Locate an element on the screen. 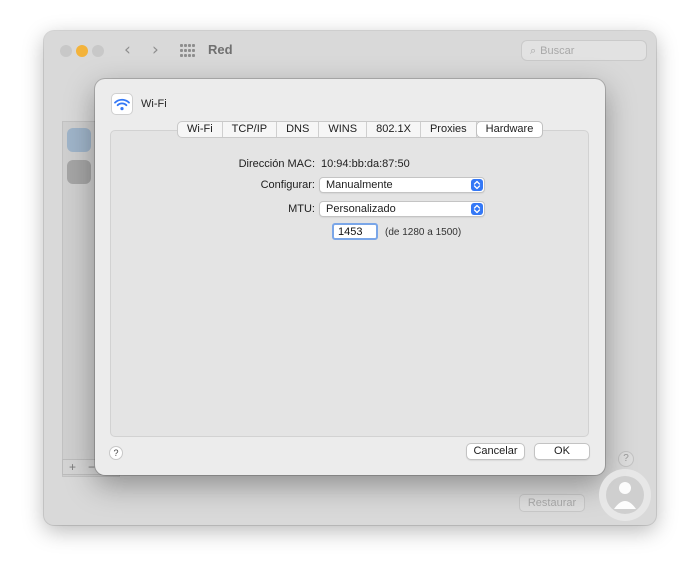  add-service-button: + is located at coordinates (72, 467).